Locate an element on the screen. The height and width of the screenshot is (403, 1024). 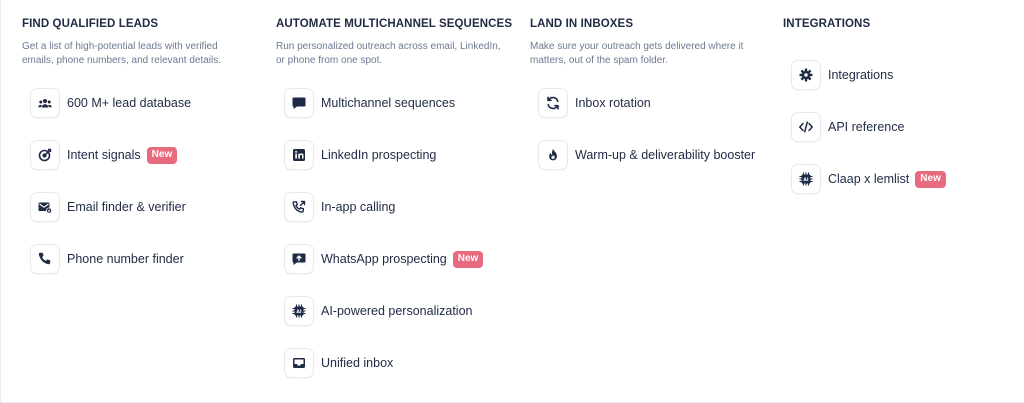
menu-item-label: Unified inbox is located at coordinates (357, 363).